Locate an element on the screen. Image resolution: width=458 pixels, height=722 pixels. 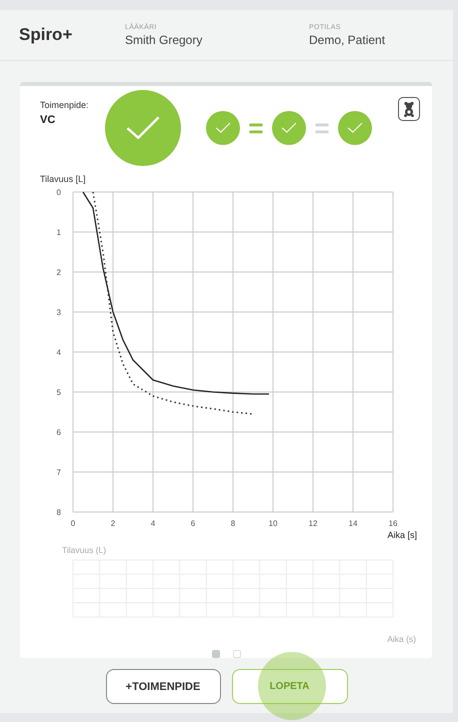
y-tick-label: 0 is located at coordinates (58, 192).